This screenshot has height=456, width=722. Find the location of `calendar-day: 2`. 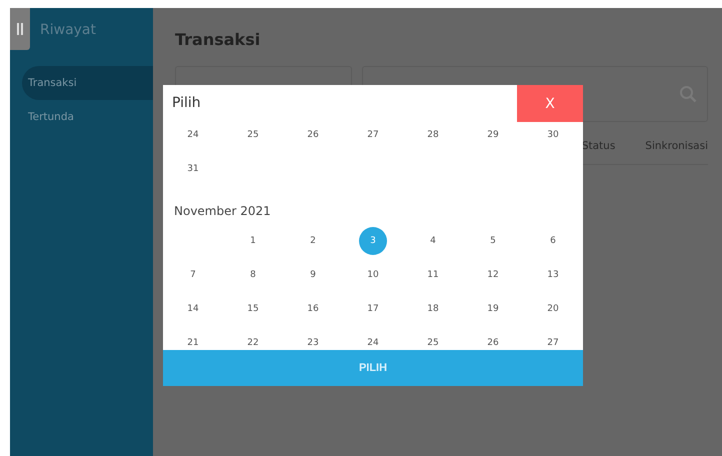

calendar-day: 2 is located at coordinates (313, 241).